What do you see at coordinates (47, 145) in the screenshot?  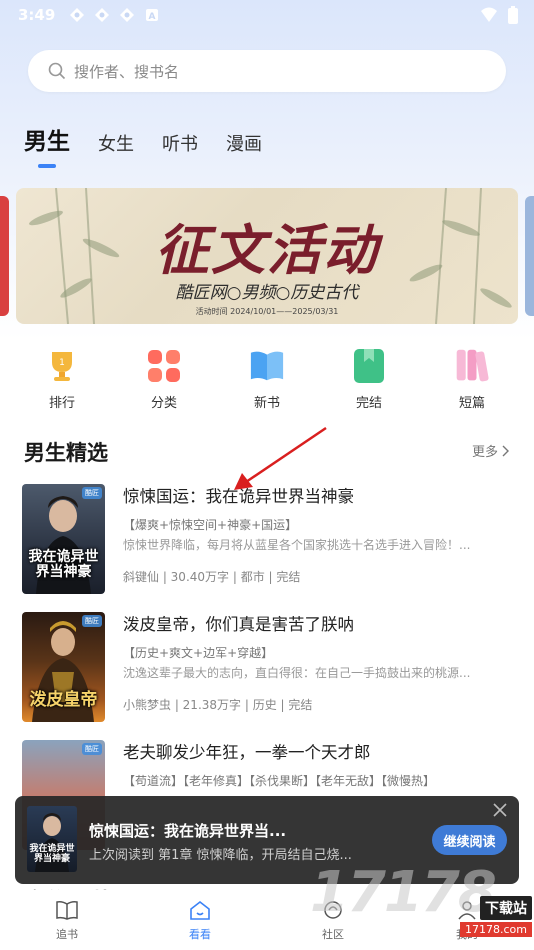 I see `tab-male: 男生` at bounding box center [47, 145].